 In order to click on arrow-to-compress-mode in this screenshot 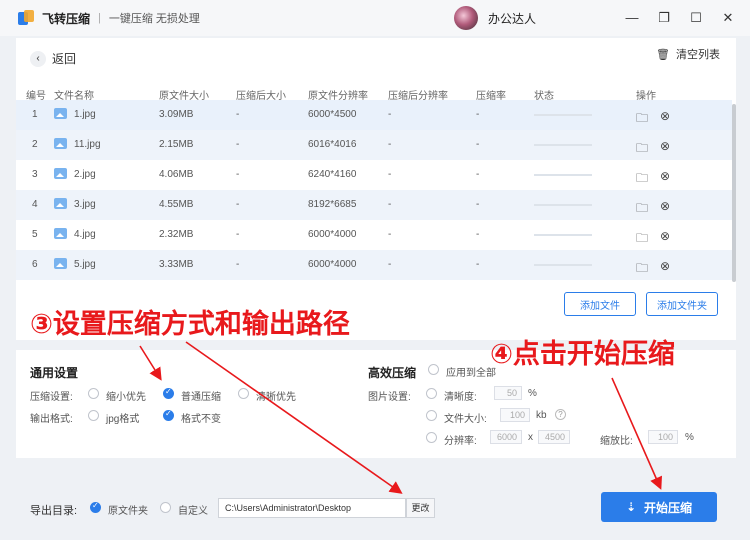, I will do `click(150, 363)`.